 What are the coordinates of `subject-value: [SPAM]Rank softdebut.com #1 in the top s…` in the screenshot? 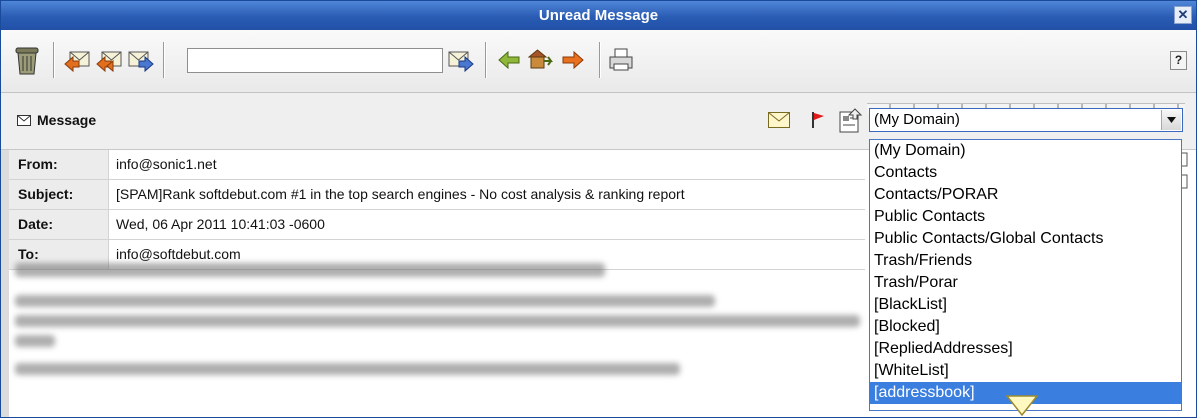 It's located at (400, 194).